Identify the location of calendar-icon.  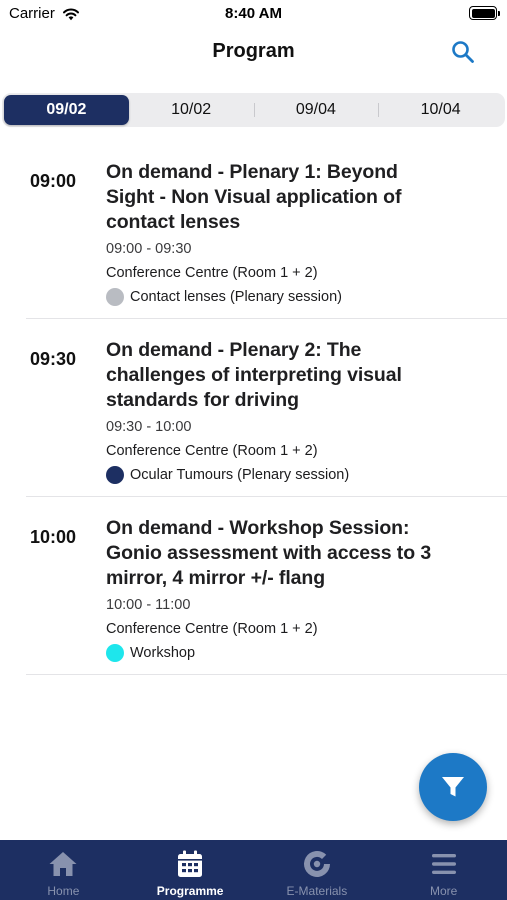
(190, 863).